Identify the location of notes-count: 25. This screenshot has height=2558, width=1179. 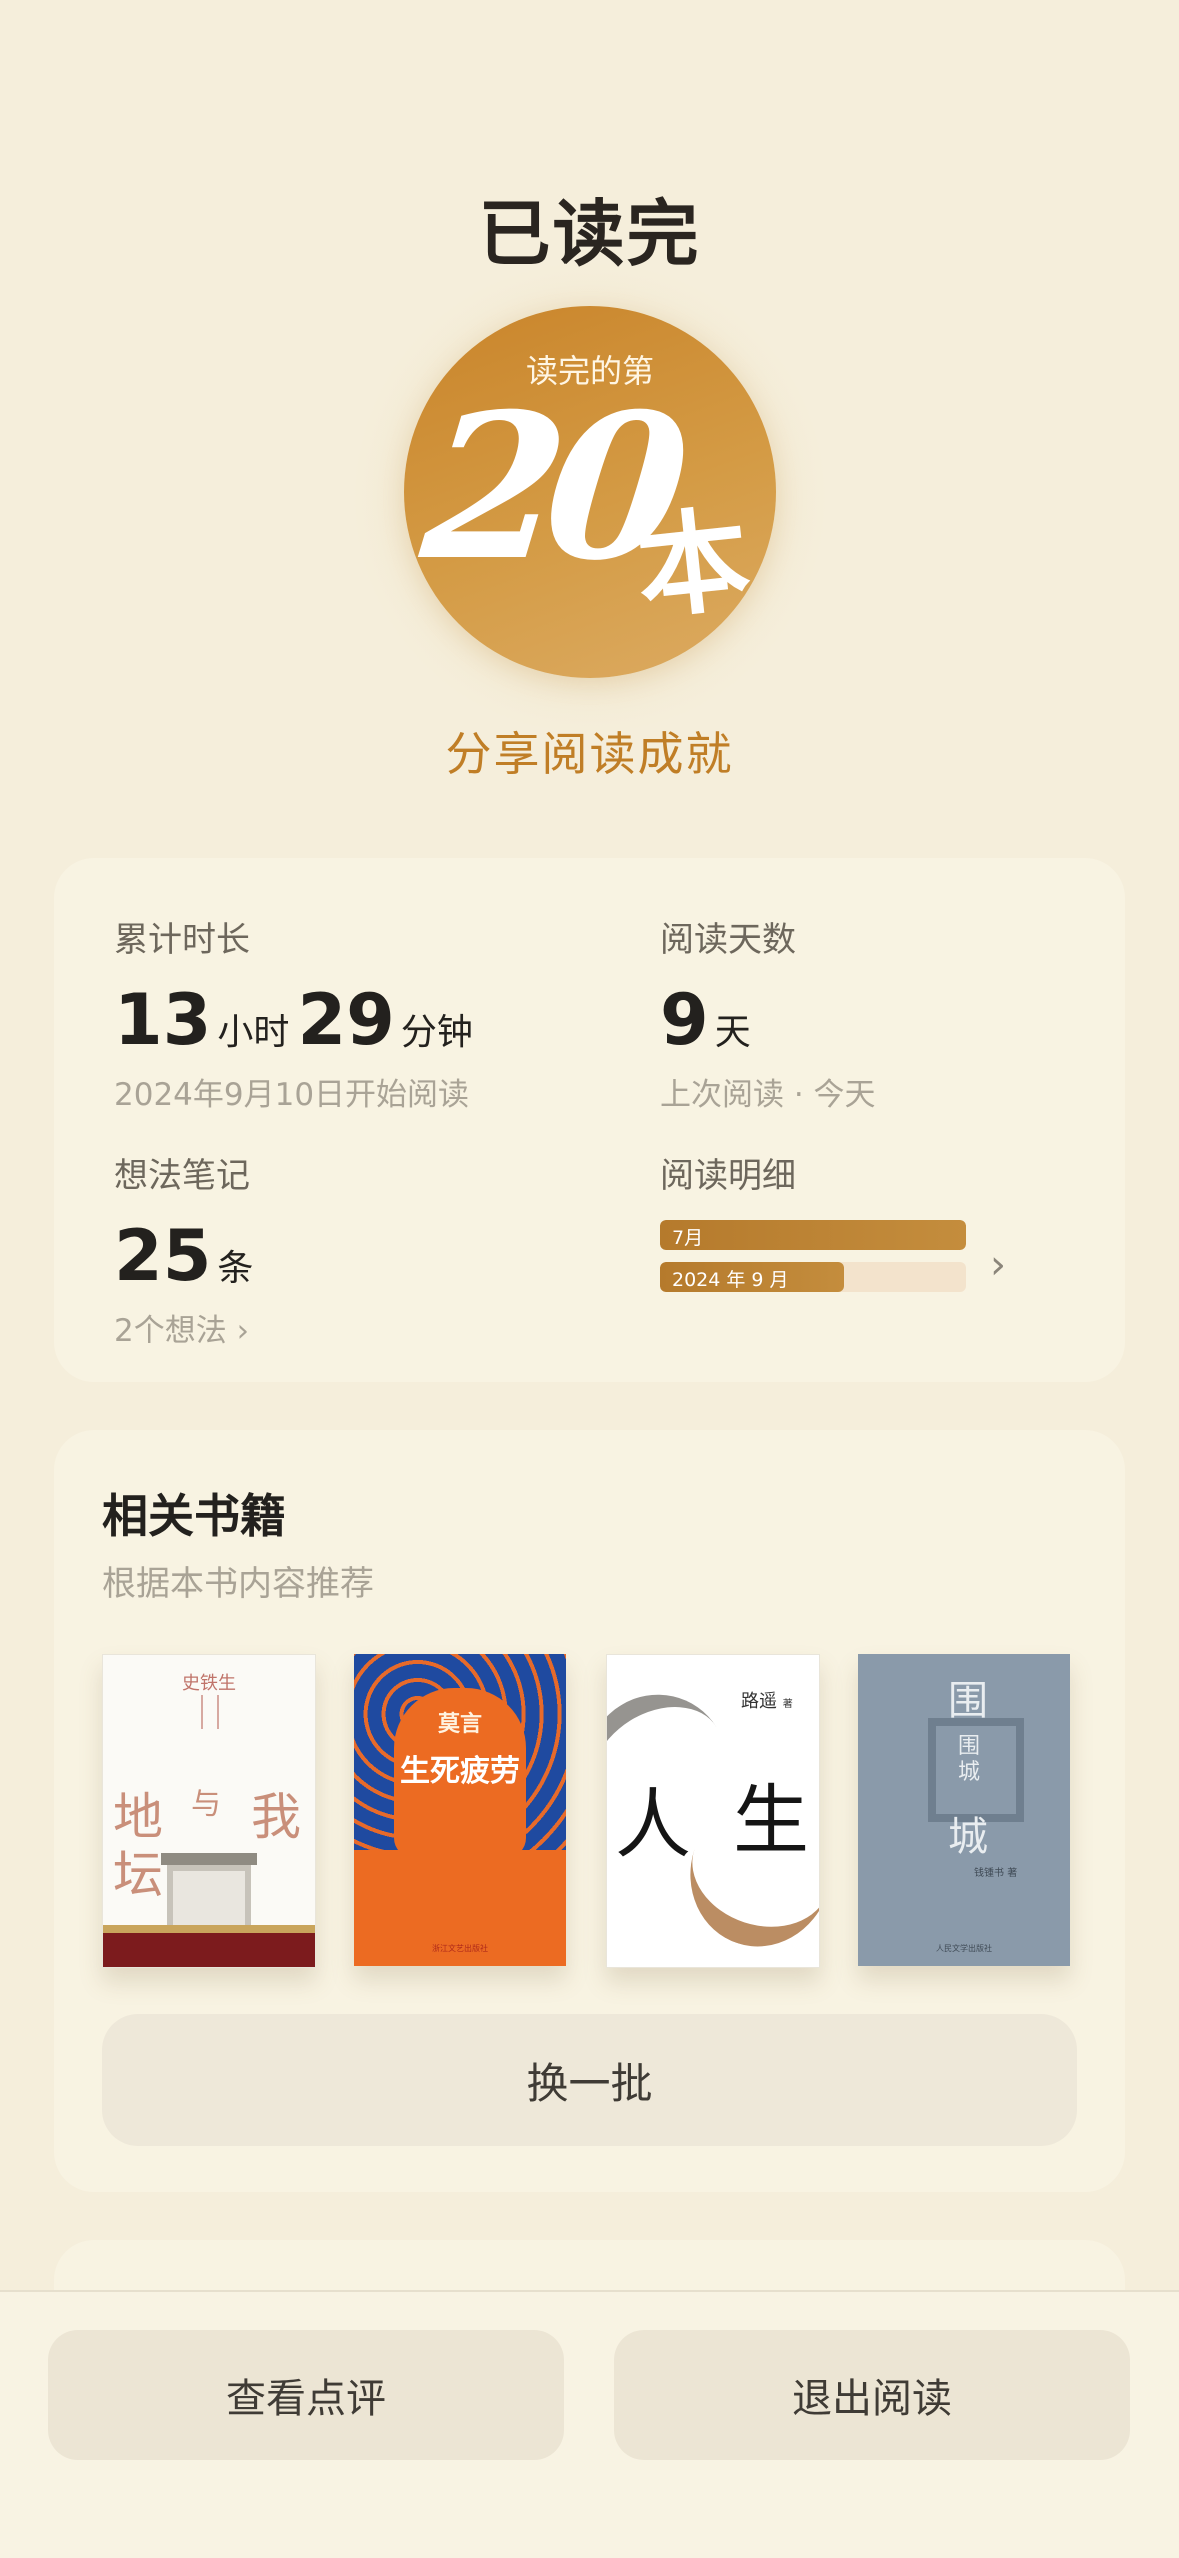
(163, 1256).